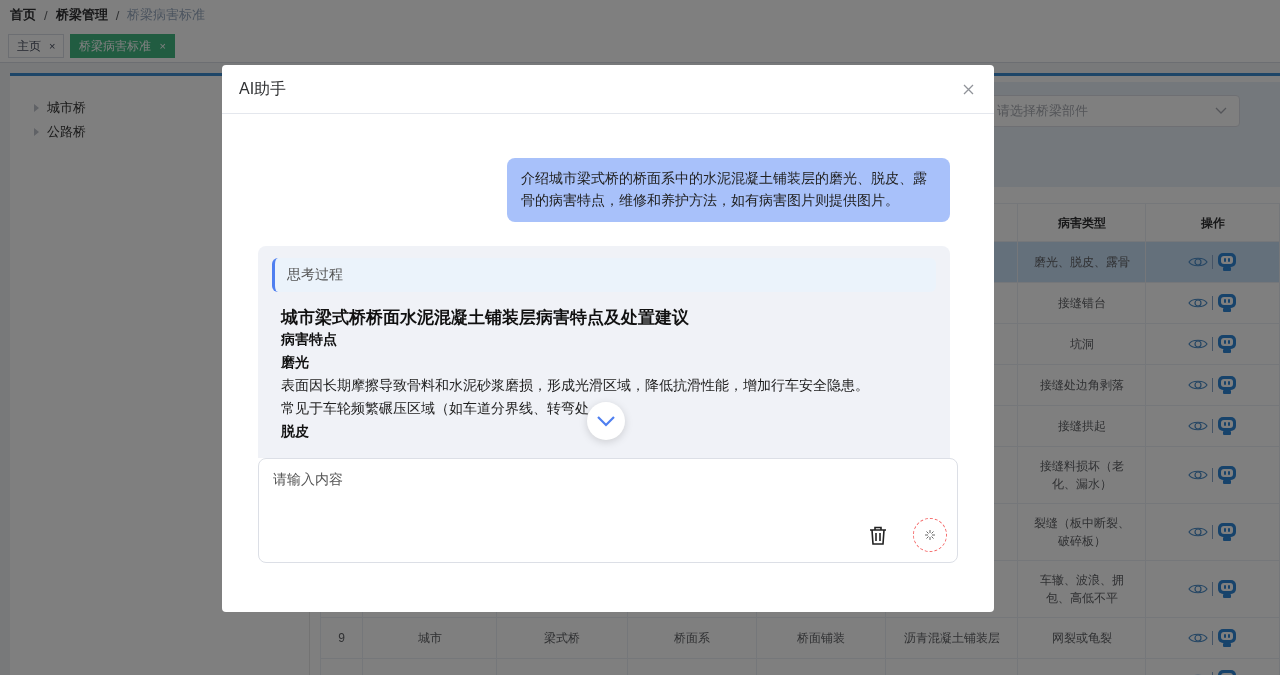  Describe the element at coordinates (821, 638) in the screenshot. I see `table-cell: 桥面铺装` at that location.